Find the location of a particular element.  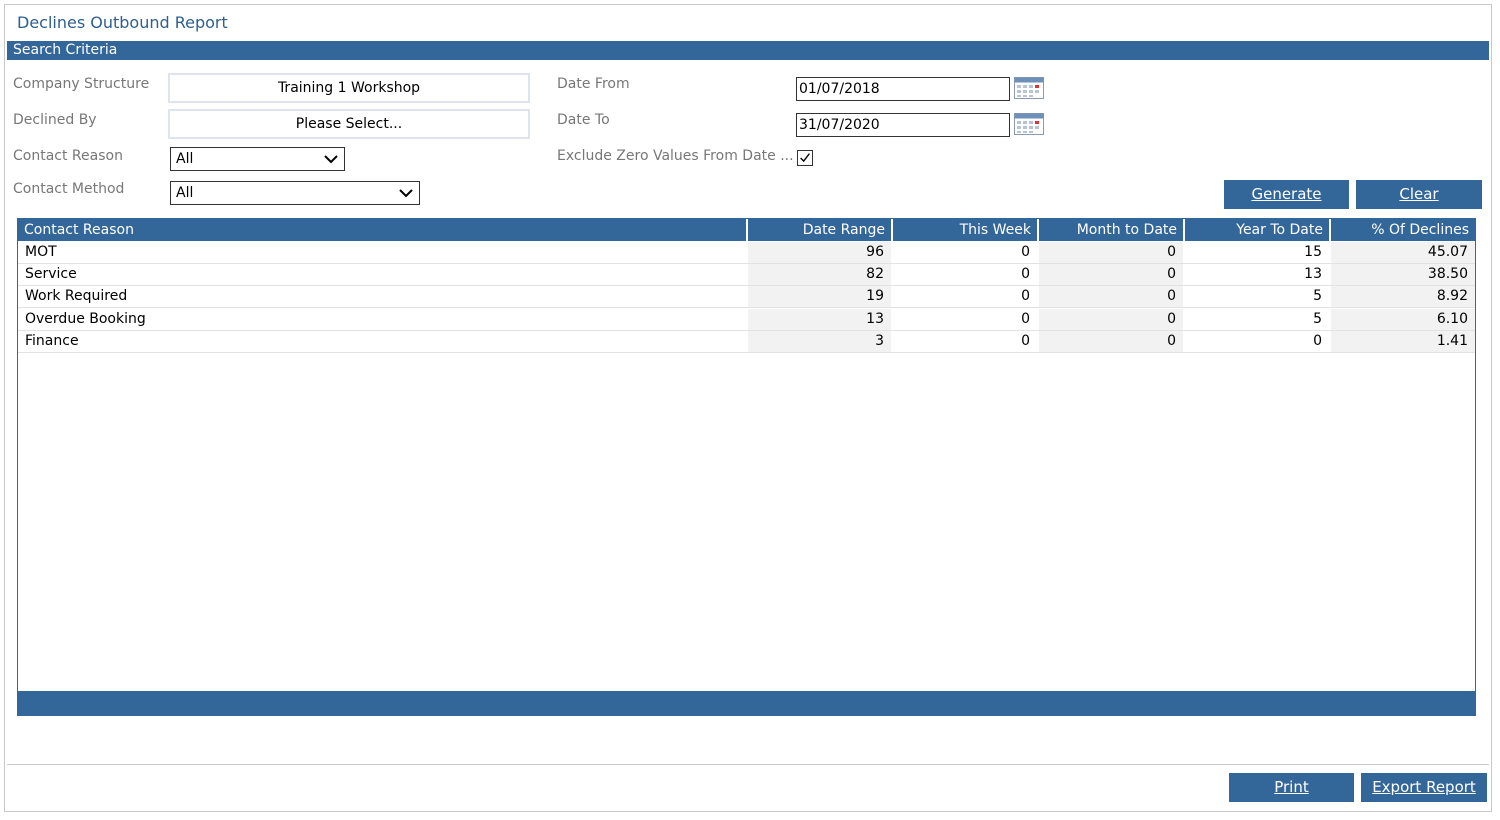

table-row: Service 82 0 0 13 38.50 is located at coordinates (746, 275).